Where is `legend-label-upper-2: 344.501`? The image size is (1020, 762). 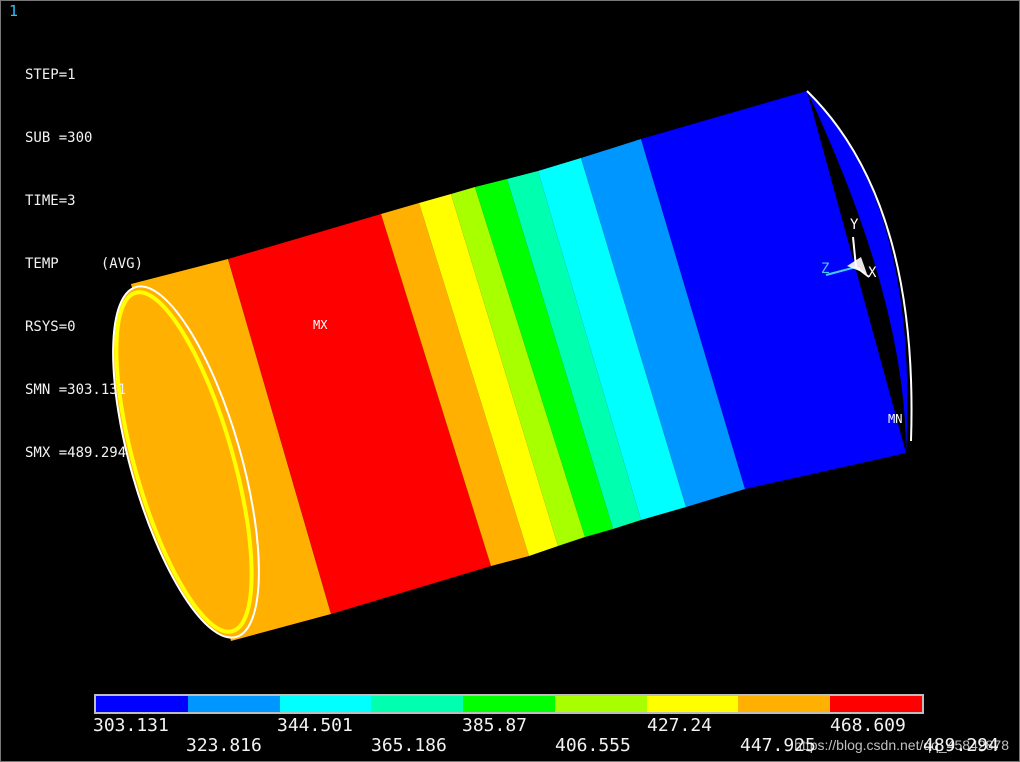 legend-label-upper-2: 344.501 is located at coordinates (315, 725).